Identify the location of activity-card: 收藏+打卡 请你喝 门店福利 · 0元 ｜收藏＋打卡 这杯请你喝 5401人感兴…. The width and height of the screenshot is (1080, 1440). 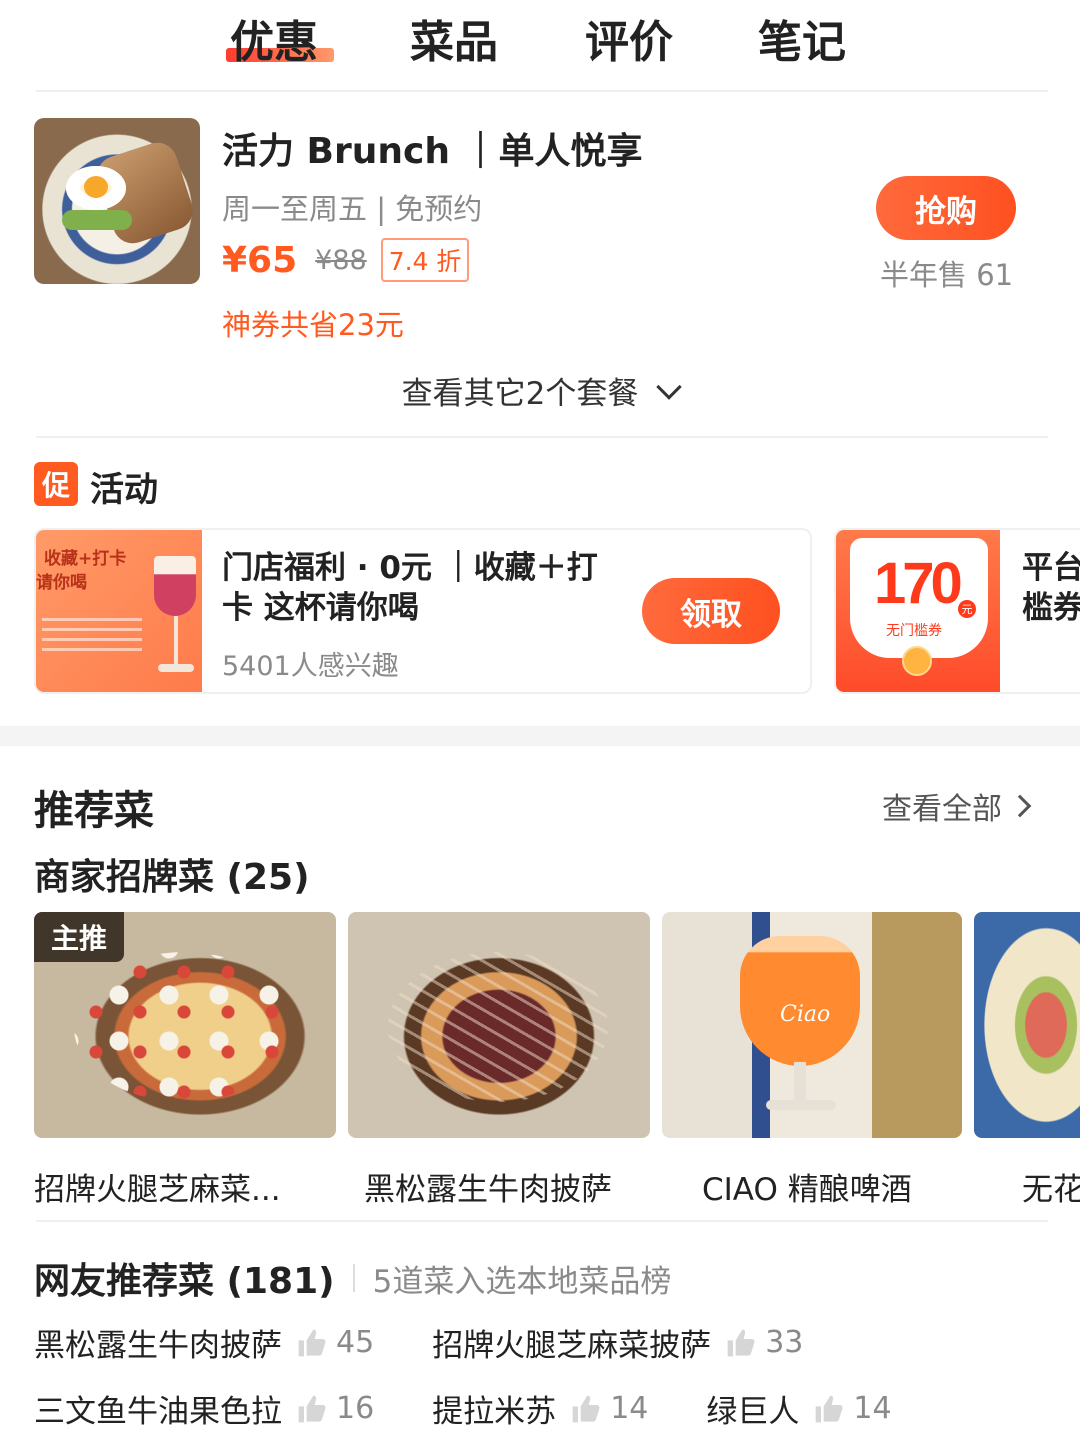
(423, 611).